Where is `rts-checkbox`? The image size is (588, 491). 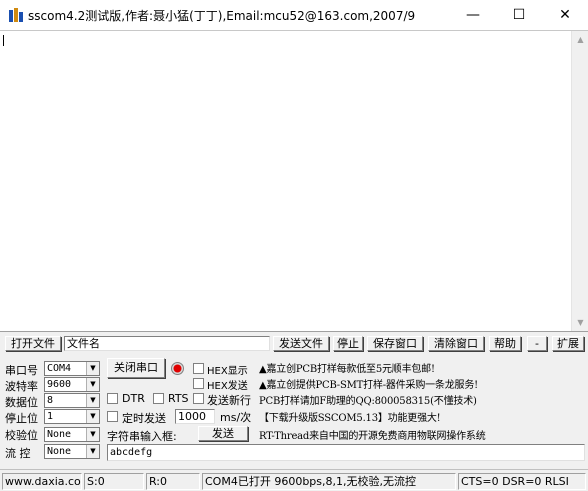 rts-checkbox is located at coordinates (158, 398).